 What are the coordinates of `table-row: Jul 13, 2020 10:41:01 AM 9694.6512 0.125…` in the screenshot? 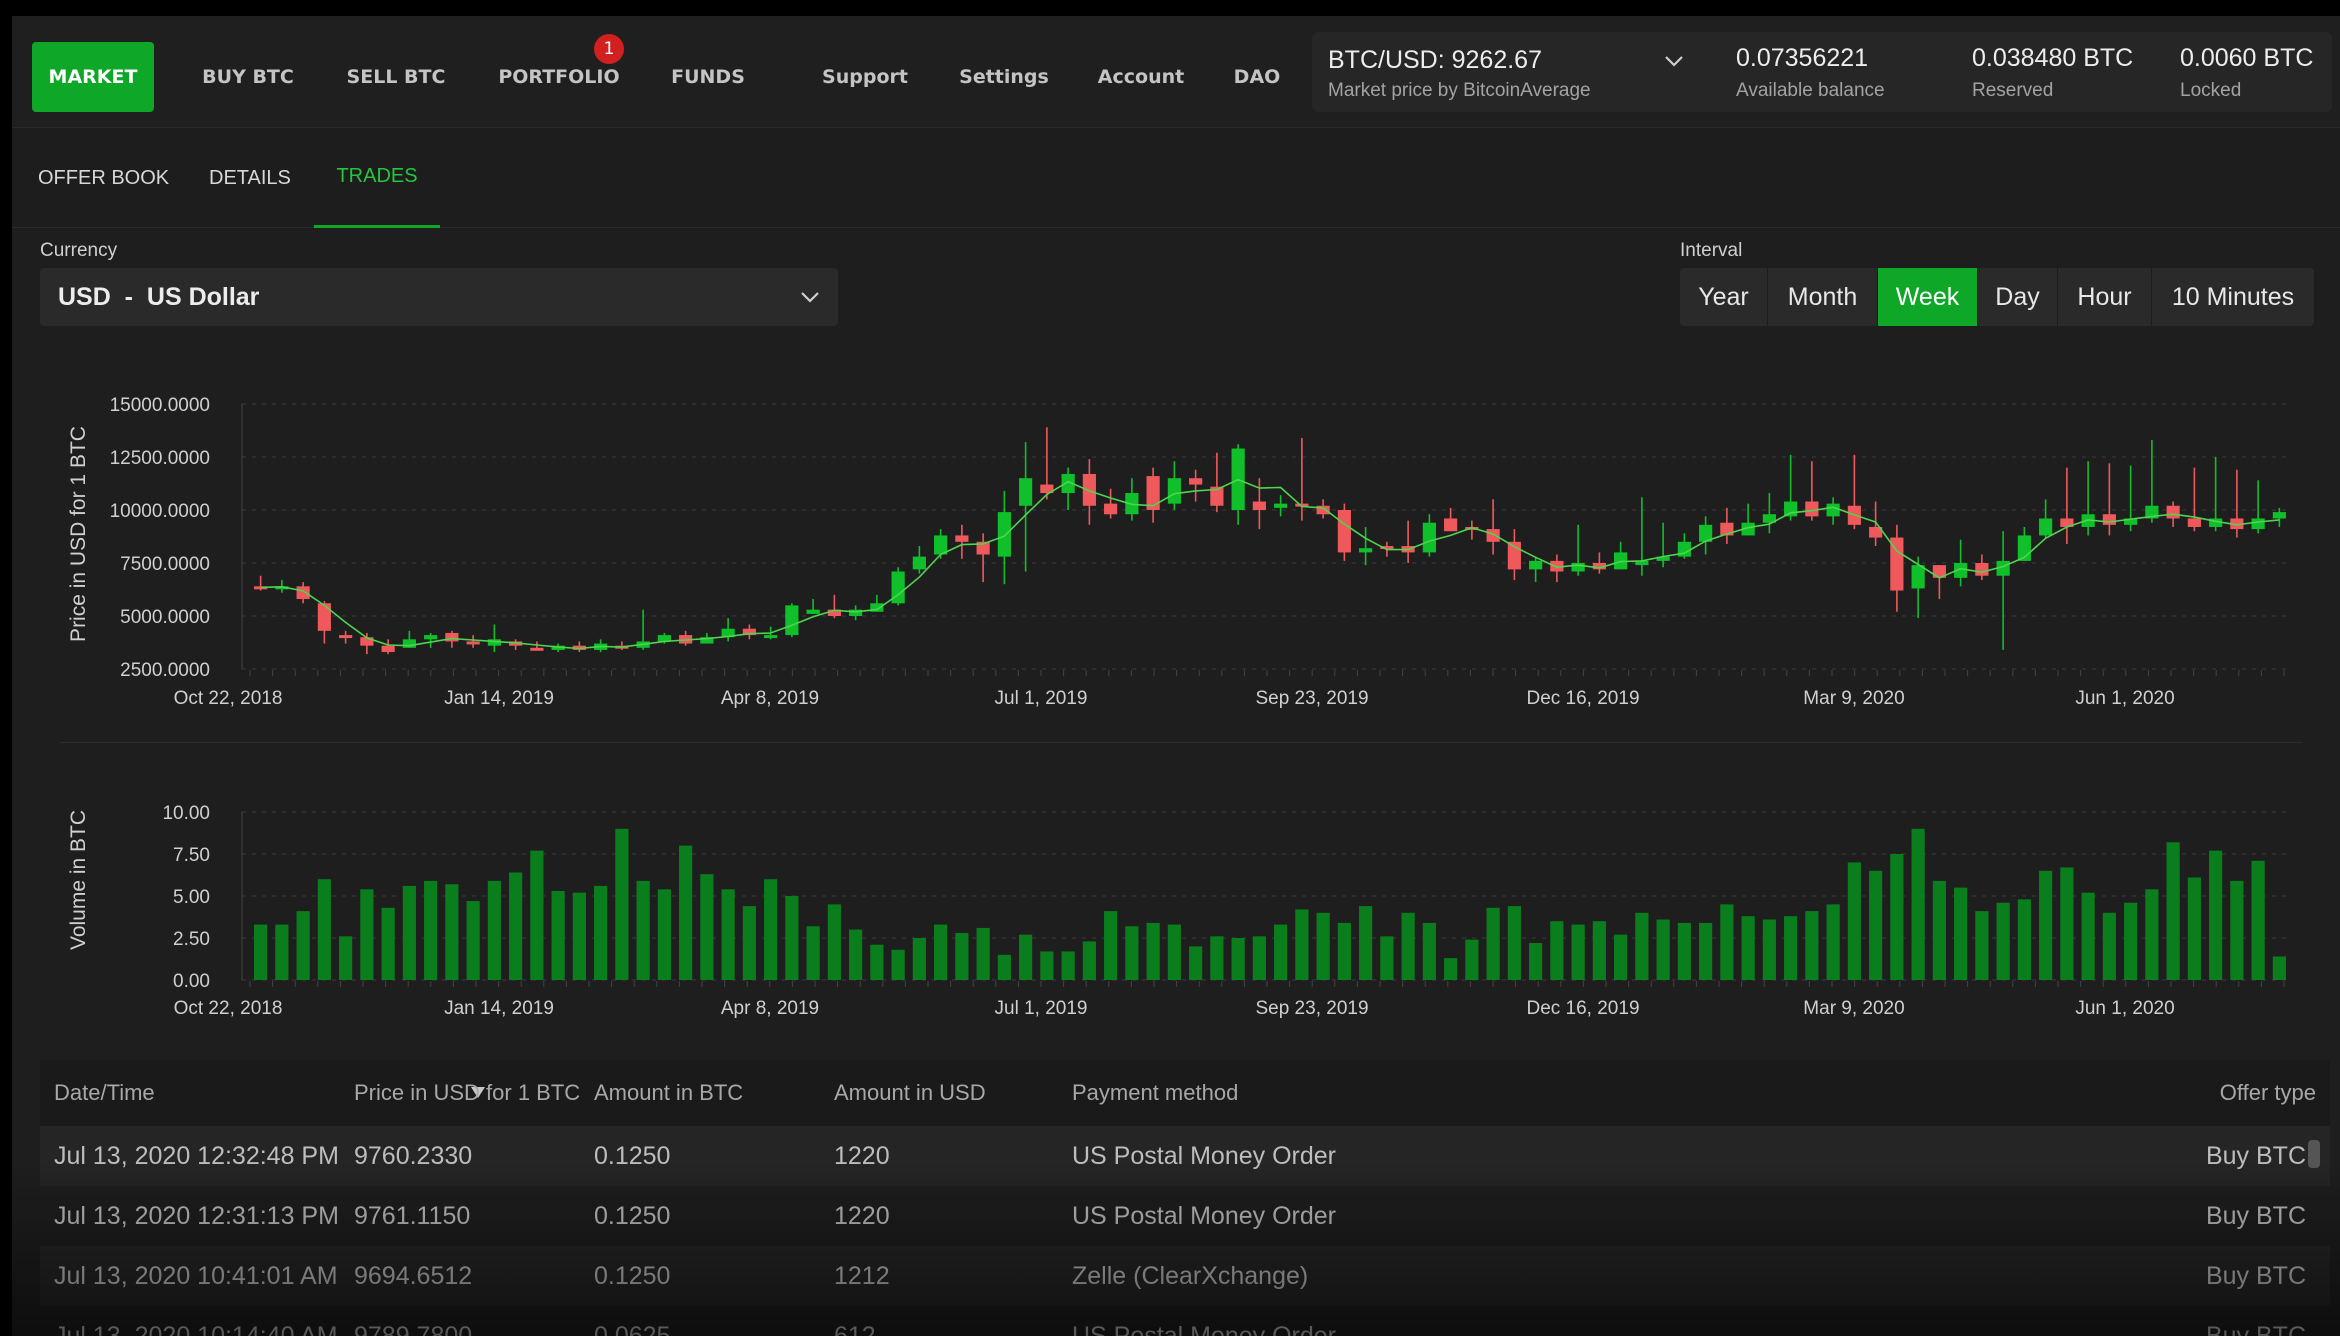 It's located at (1185, 1276).